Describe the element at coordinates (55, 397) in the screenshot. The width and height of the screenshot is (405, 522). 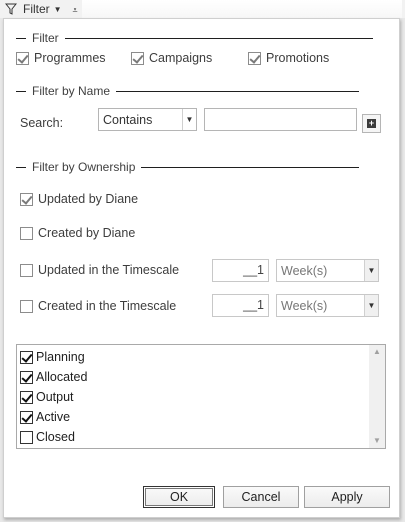
I see `status-label: Output` at that location.